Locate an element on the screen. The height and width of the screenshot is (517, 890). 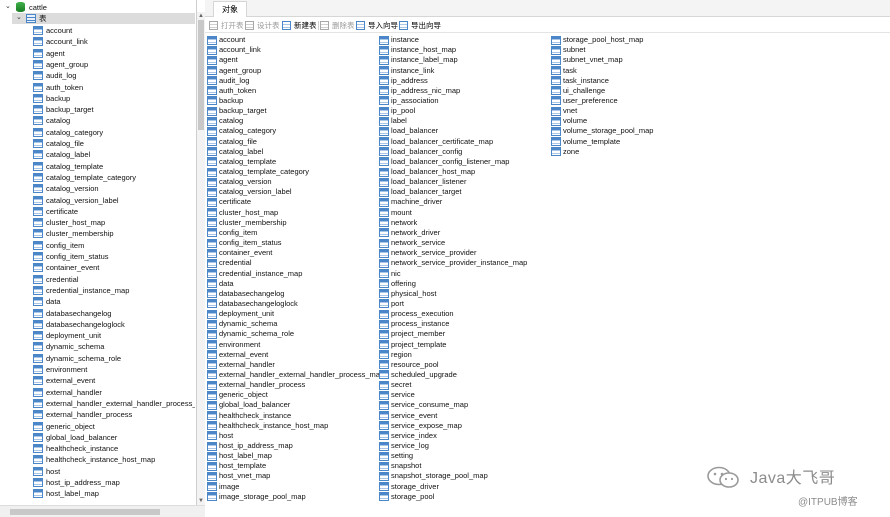
tree-scrollbar-thumb is located at coordinates (201, 75).